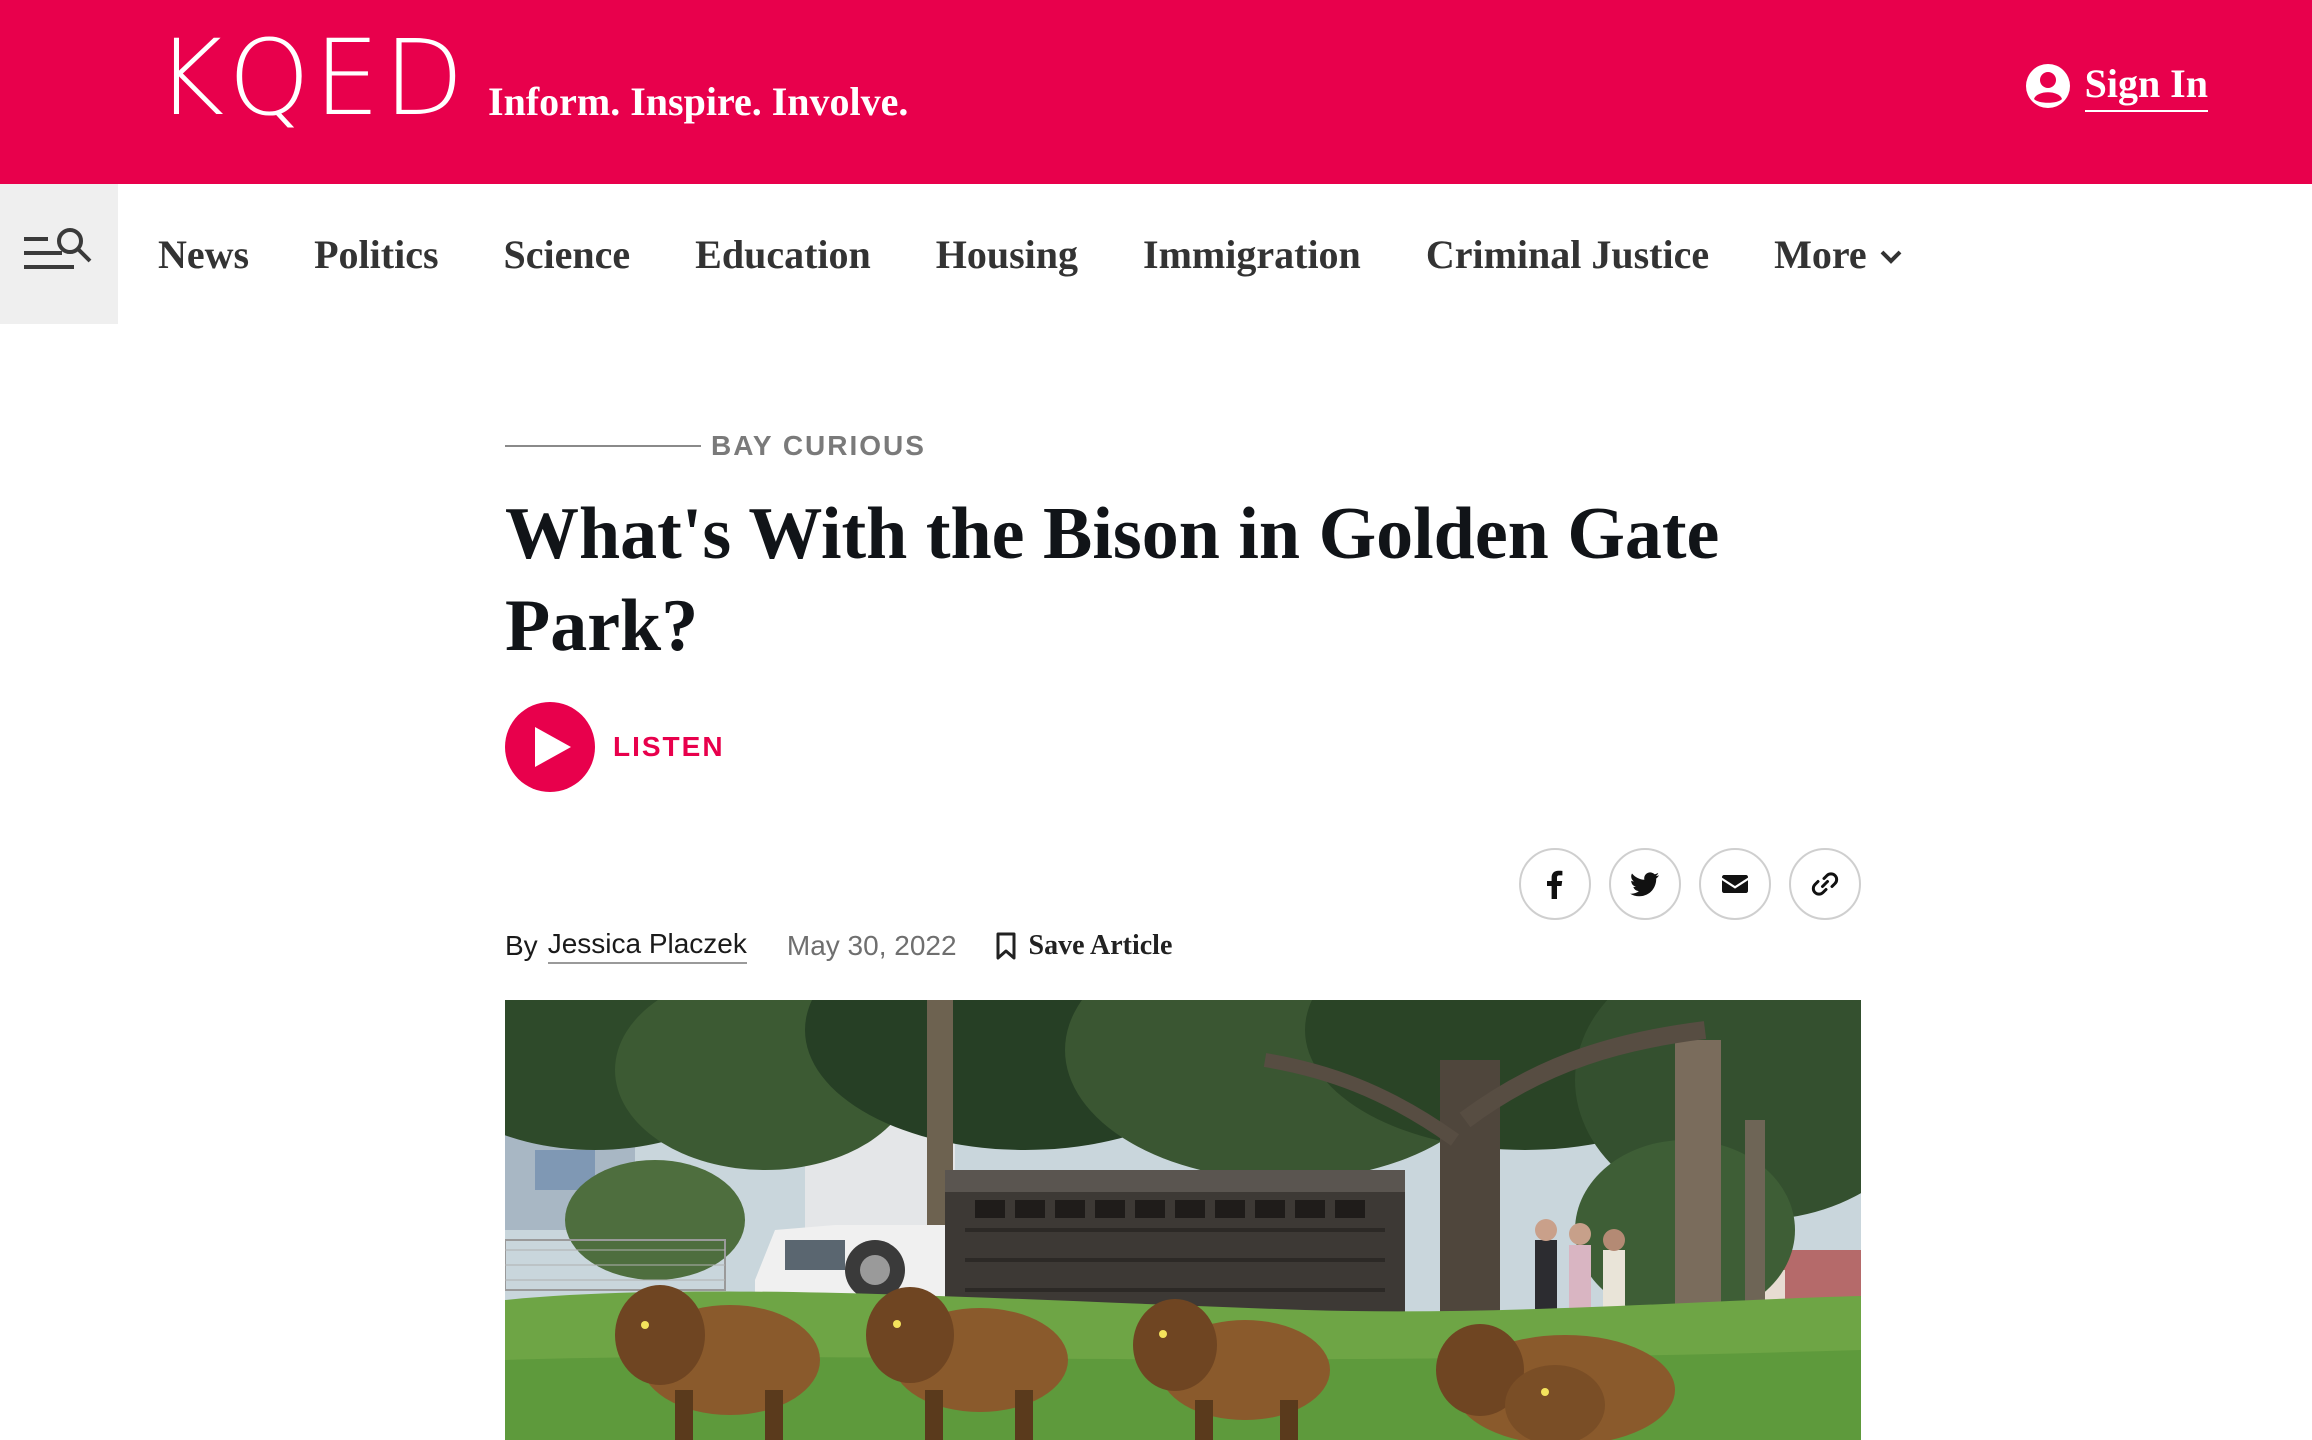 The height and width of the screenshot is (1440, 2312). I want to click on kicker-label: BAY CURIOUS, so click(818, 446).